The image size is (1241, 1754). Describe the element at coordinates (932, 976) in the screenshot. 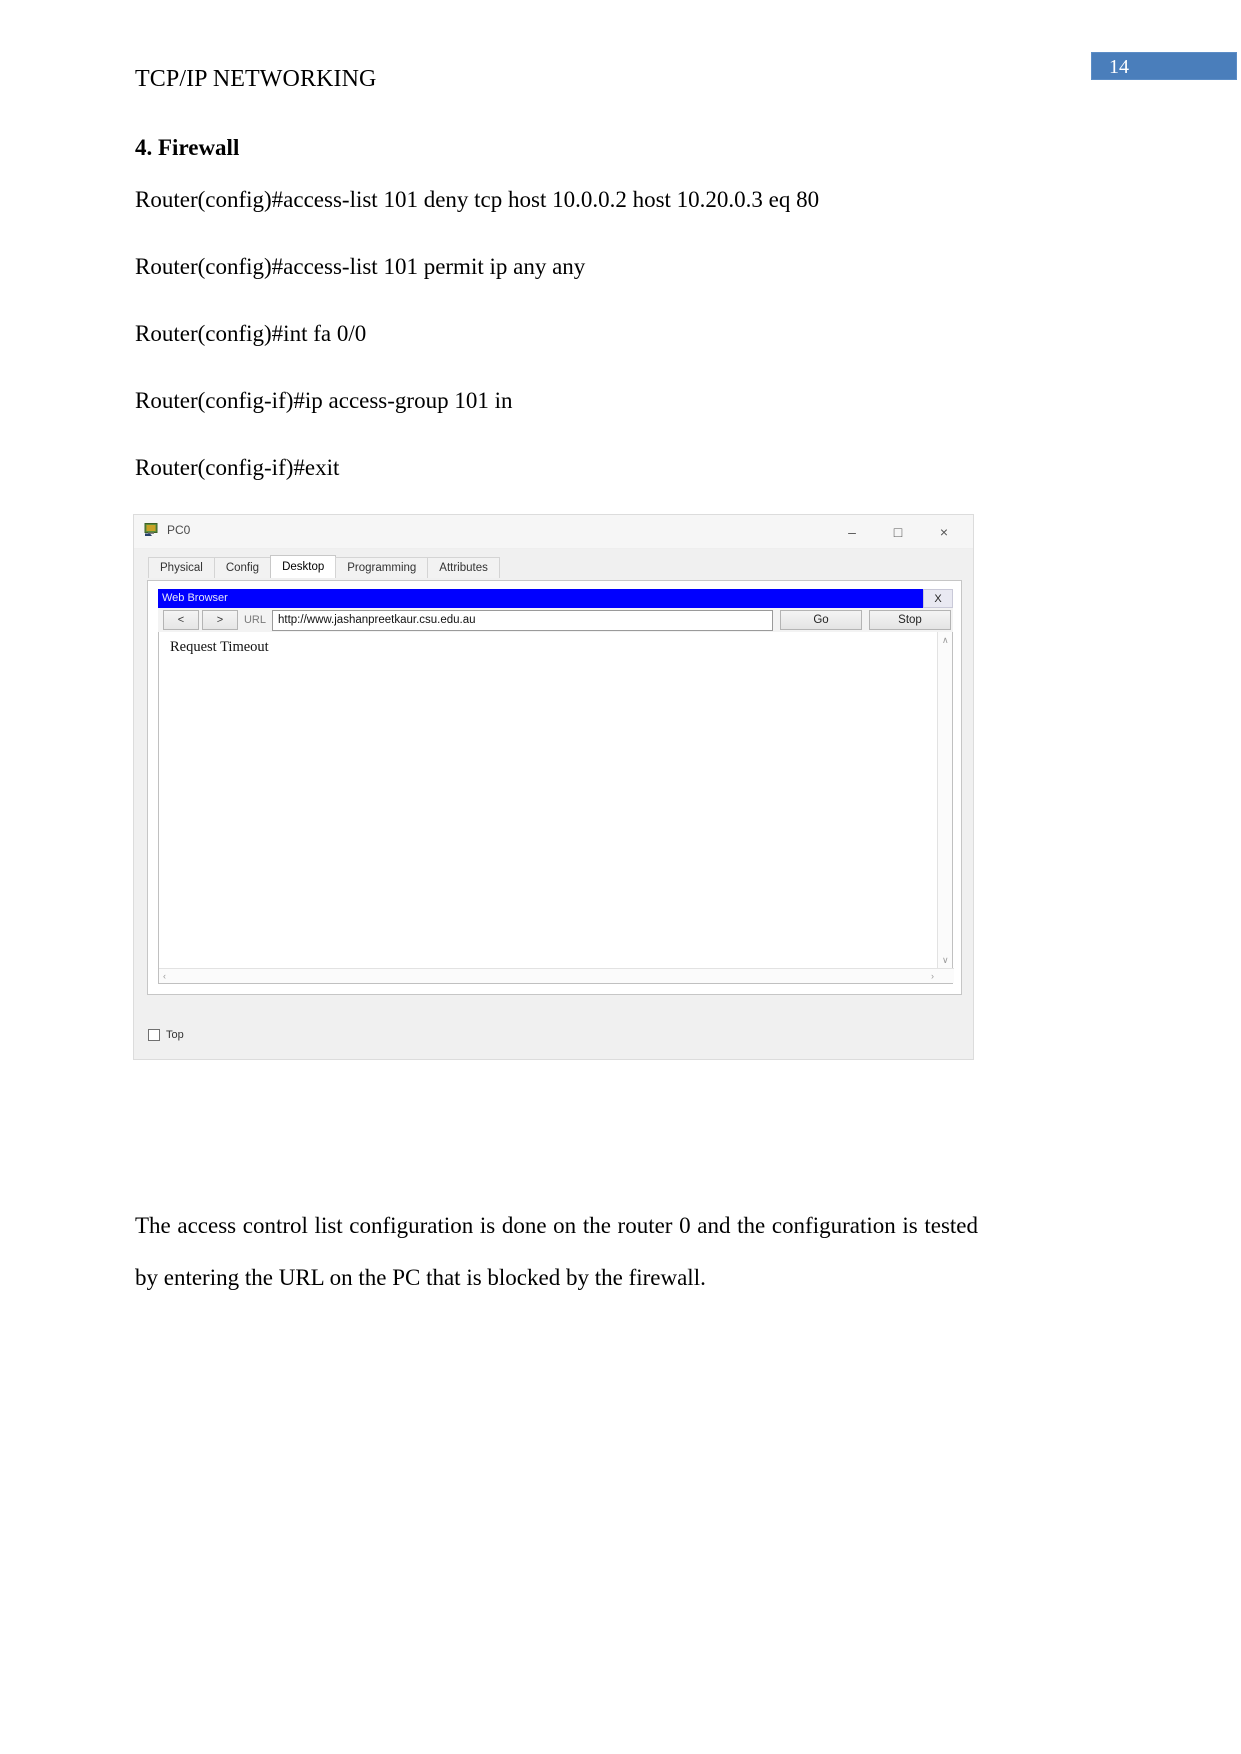

I see `scroll-right-icon: ›` at that location.